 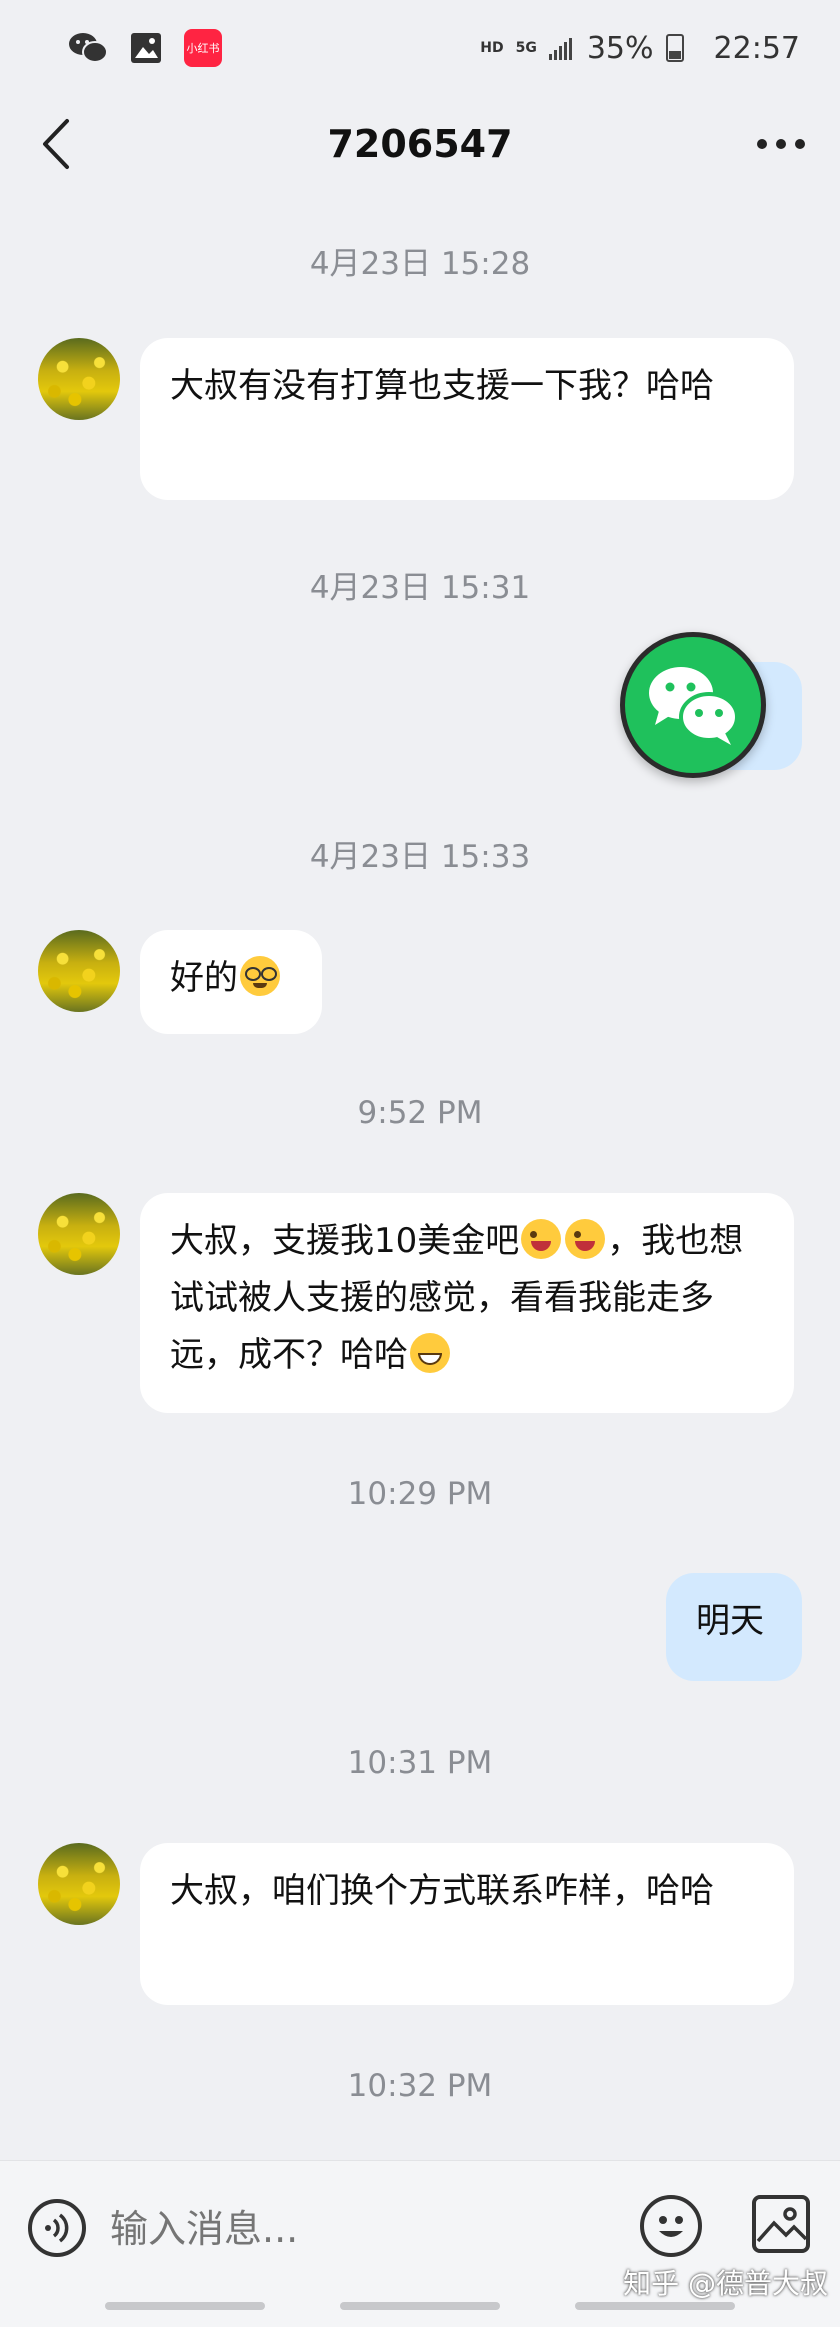 I want to click on more-options-button, so click(x=781, y=144).